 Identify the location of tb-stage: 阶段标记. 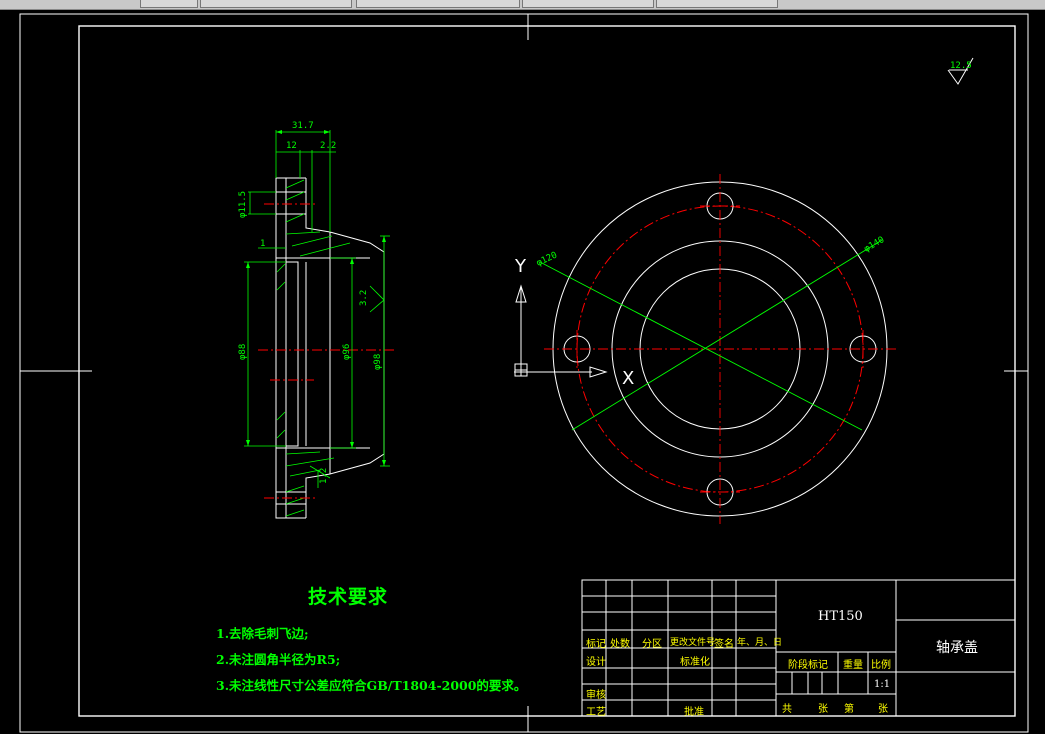
(808, 665).